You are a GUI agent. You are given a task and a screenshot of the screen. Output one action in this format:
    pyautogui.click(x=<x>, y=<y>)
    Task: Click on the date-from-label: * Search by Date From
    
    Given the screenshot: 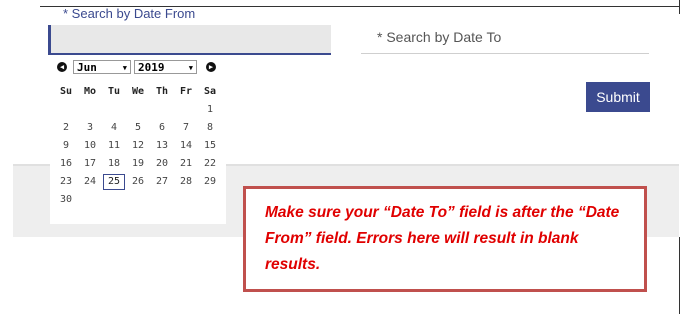 What is the action you would take?
    pyautogui.click(x=129, y=13)
    